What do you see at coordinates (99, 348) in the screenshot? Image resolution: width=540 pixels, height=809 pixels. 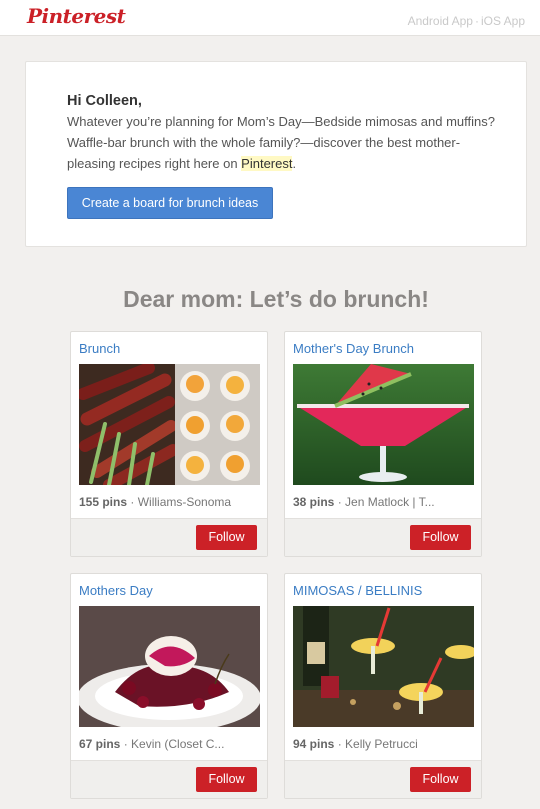 I see `board-title: Brunch` at bounding box center [99, 348].